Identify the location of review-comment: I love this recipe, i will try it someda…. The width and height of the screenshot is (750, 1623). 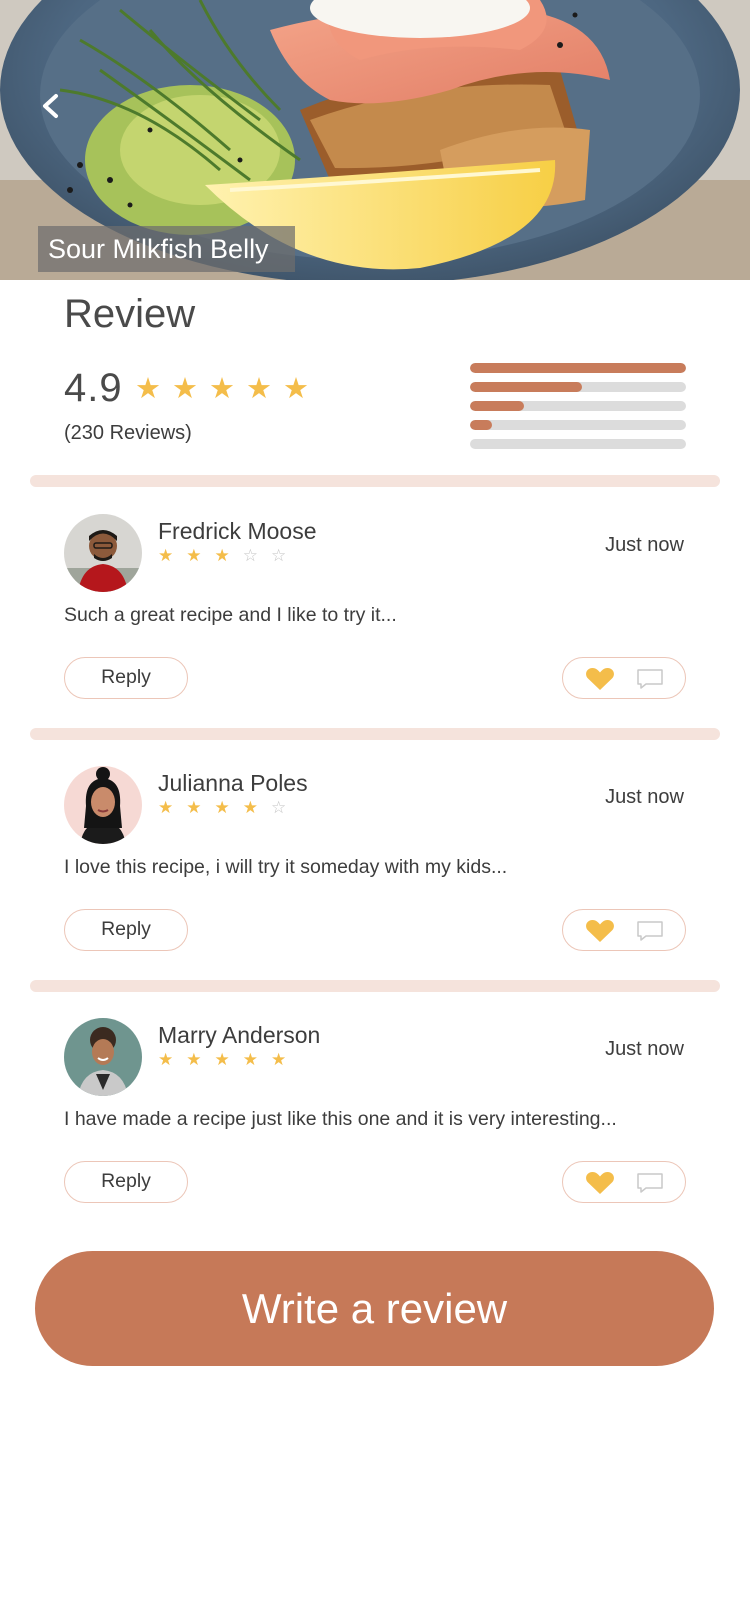
(286, 867).